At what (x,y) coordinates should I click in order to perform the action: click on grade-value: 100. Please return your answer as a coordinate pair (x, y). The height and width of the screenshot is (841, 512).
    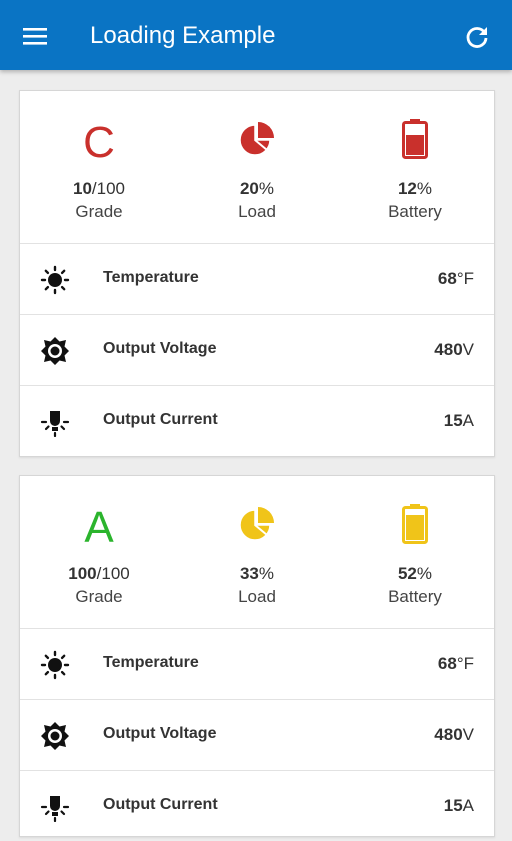
    Looking at the image, I should click on (82, 573).